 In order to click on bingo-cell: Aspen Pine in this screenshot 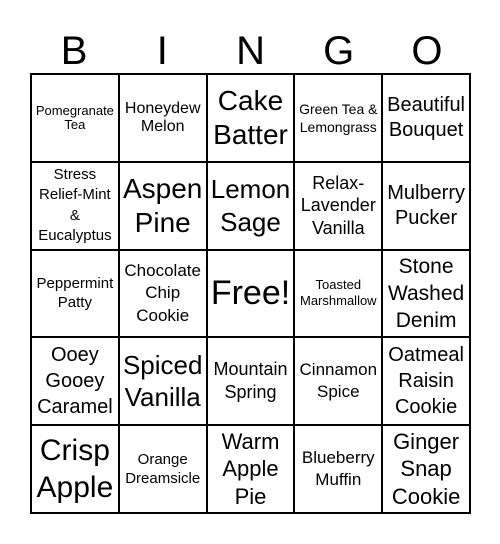, I will do `click(162, 205)`.